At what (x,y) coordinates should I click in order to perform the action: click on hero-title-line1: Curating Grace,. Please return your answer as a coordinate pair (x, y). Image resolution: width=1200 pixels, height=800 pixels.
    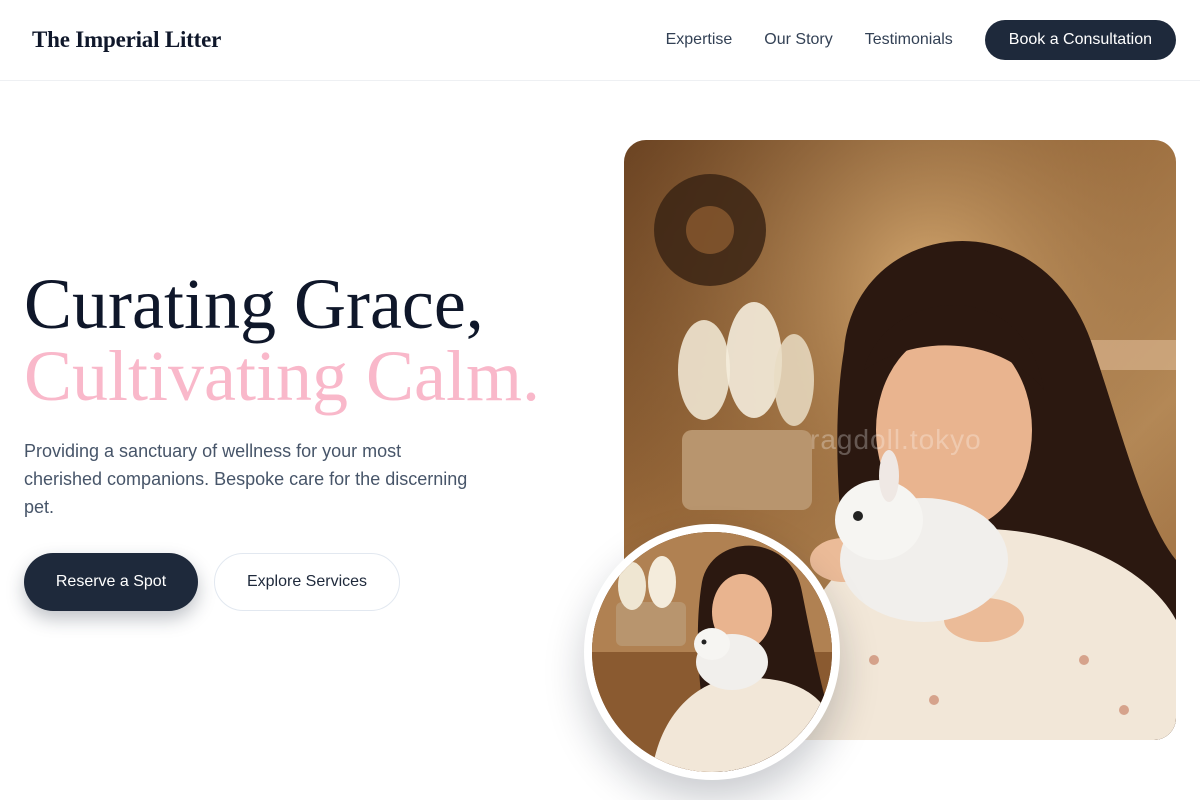
    Looking at the image, I should click on (254, 304).